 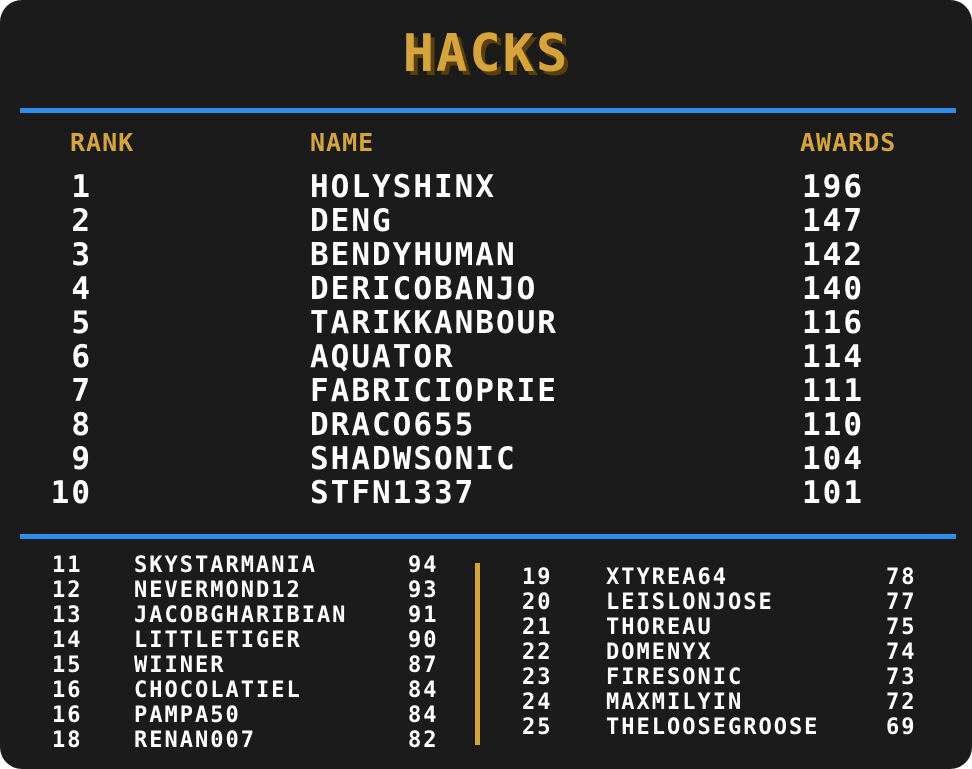 What do you see at coordinates (382, 357) in the screenshot?
I see `row-name: AQUATOR` at bounding box center [382, 357].